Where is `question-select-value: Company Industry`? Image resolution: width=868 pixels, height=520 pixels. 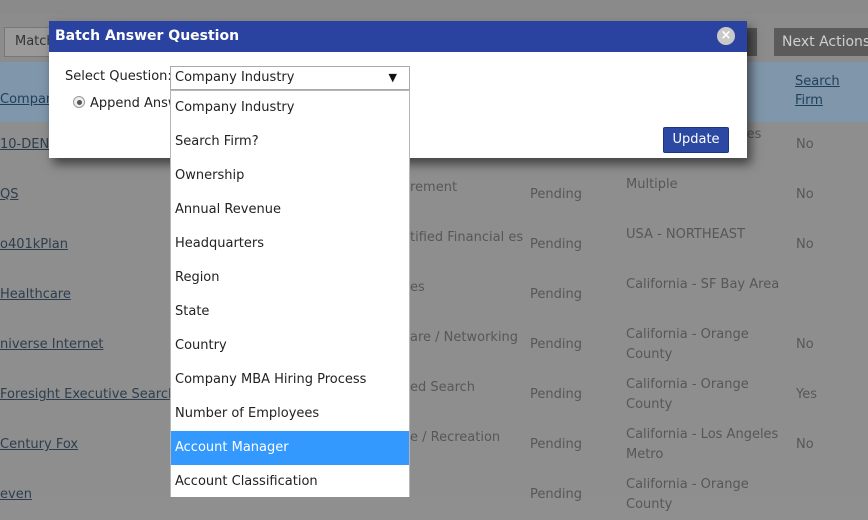 question-select-value: Company Industry is located at coordinates (235, 77).